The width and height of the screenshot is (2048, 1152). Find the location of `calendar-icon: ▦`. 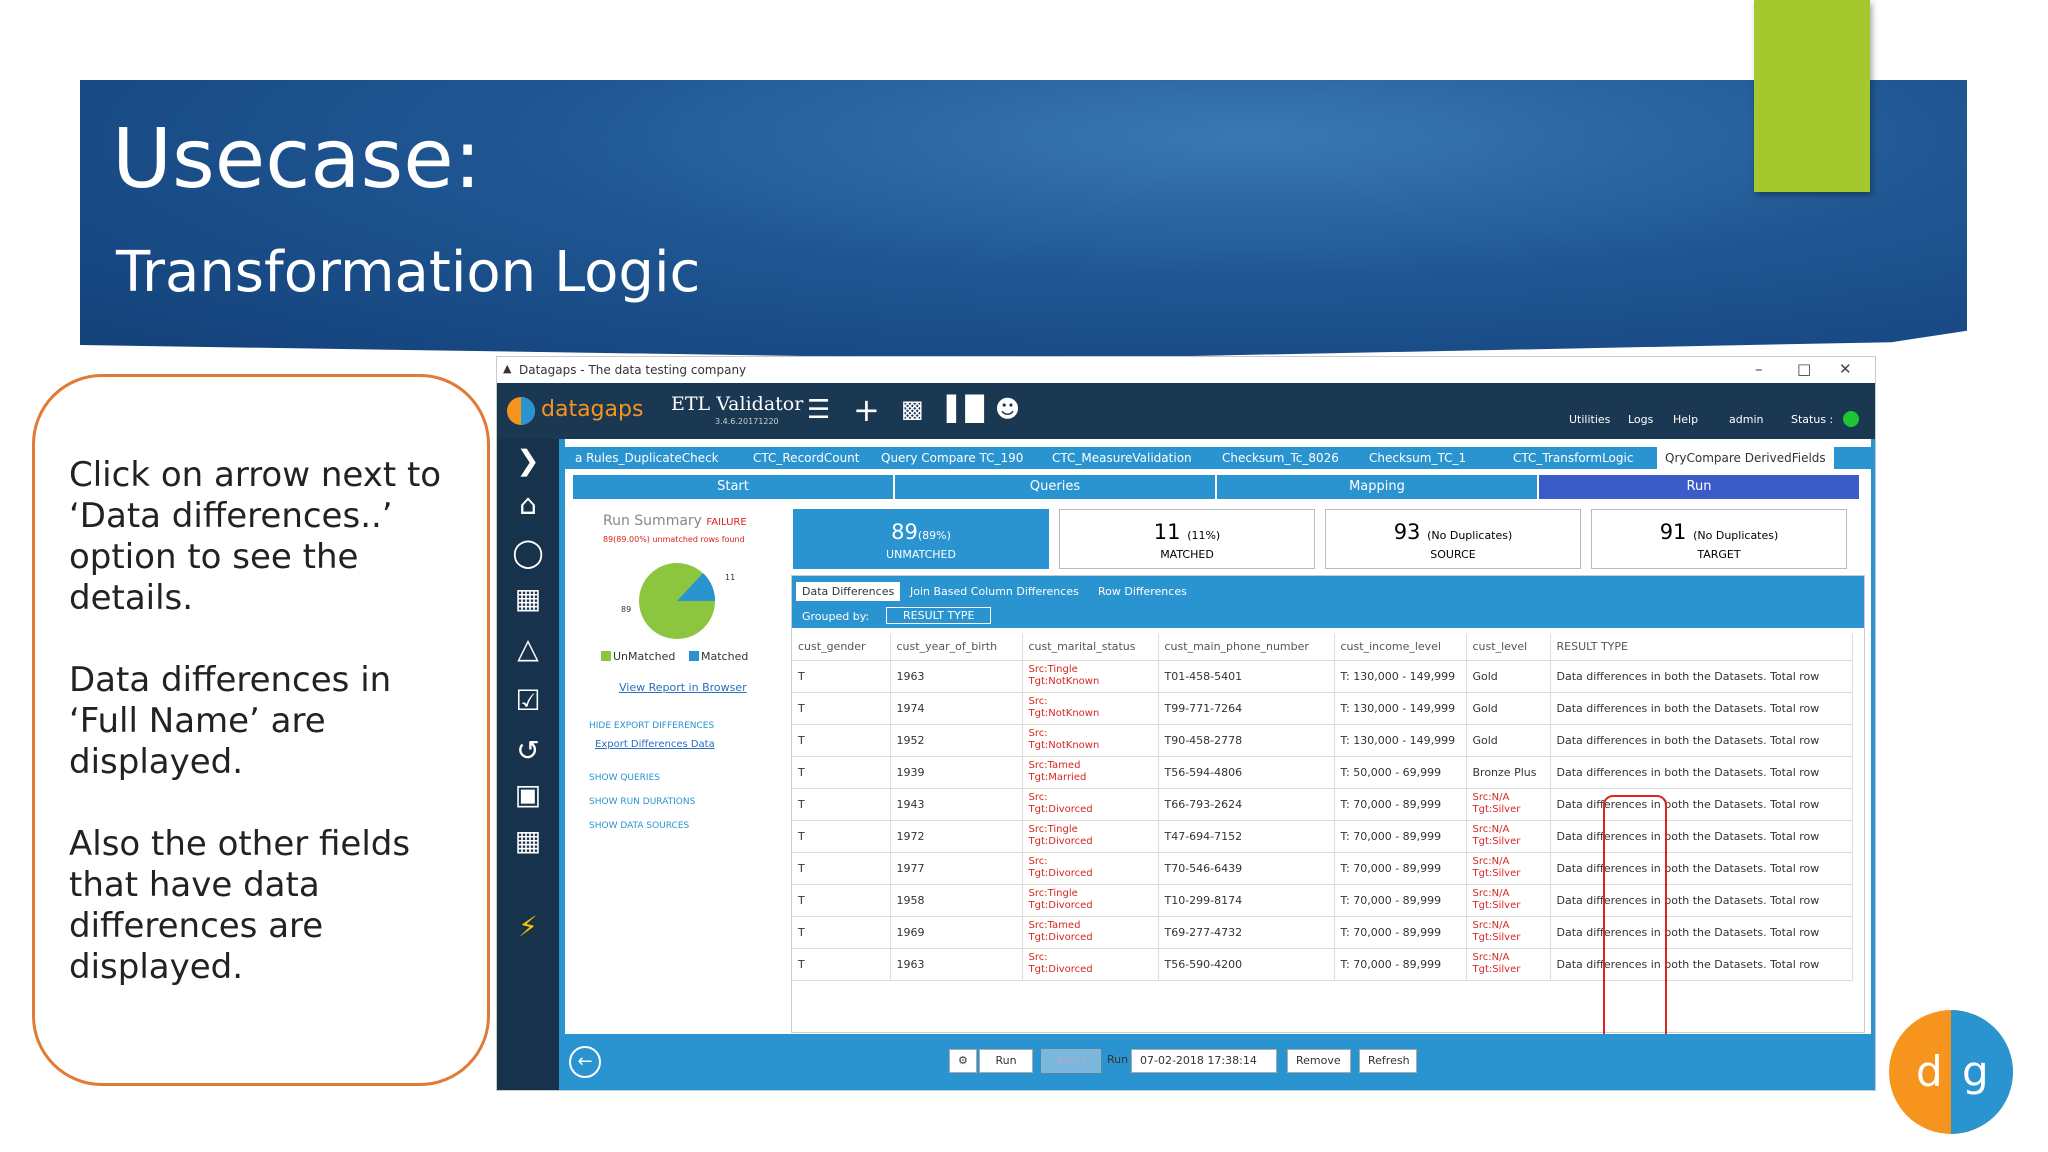

calendar-icon: ▦ is located at coordinates (528, 841).